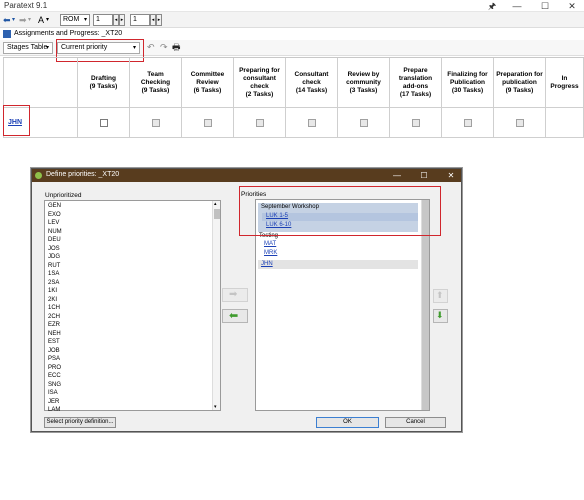  I want to click on list-item: EZR, so click(54, 325).